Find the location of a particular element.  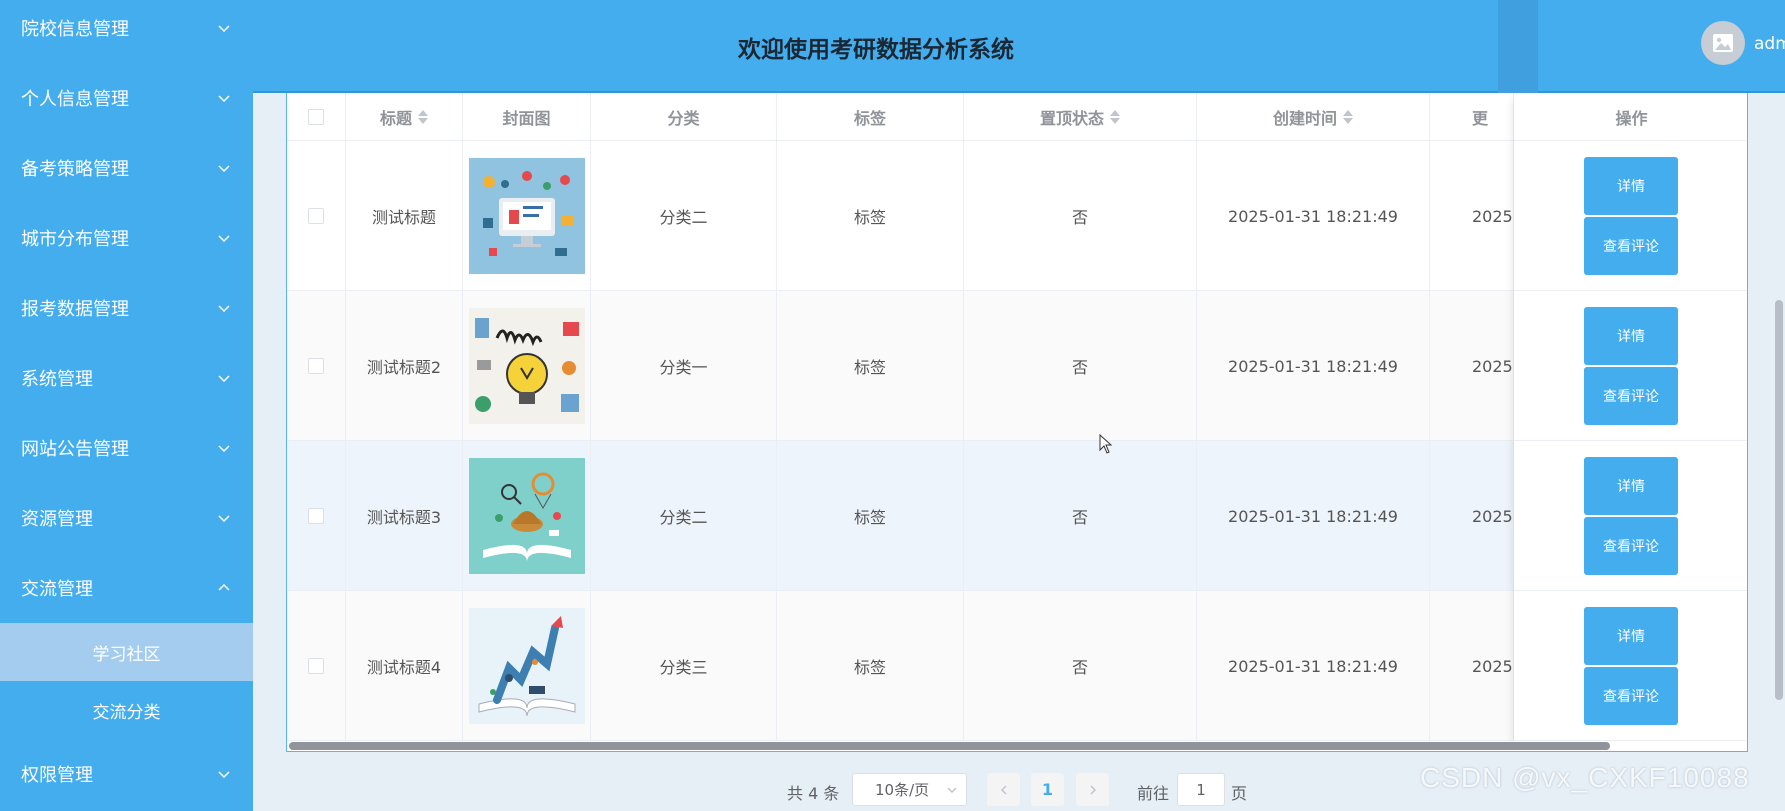

next-page-button is located at coordinates (1092, 789).